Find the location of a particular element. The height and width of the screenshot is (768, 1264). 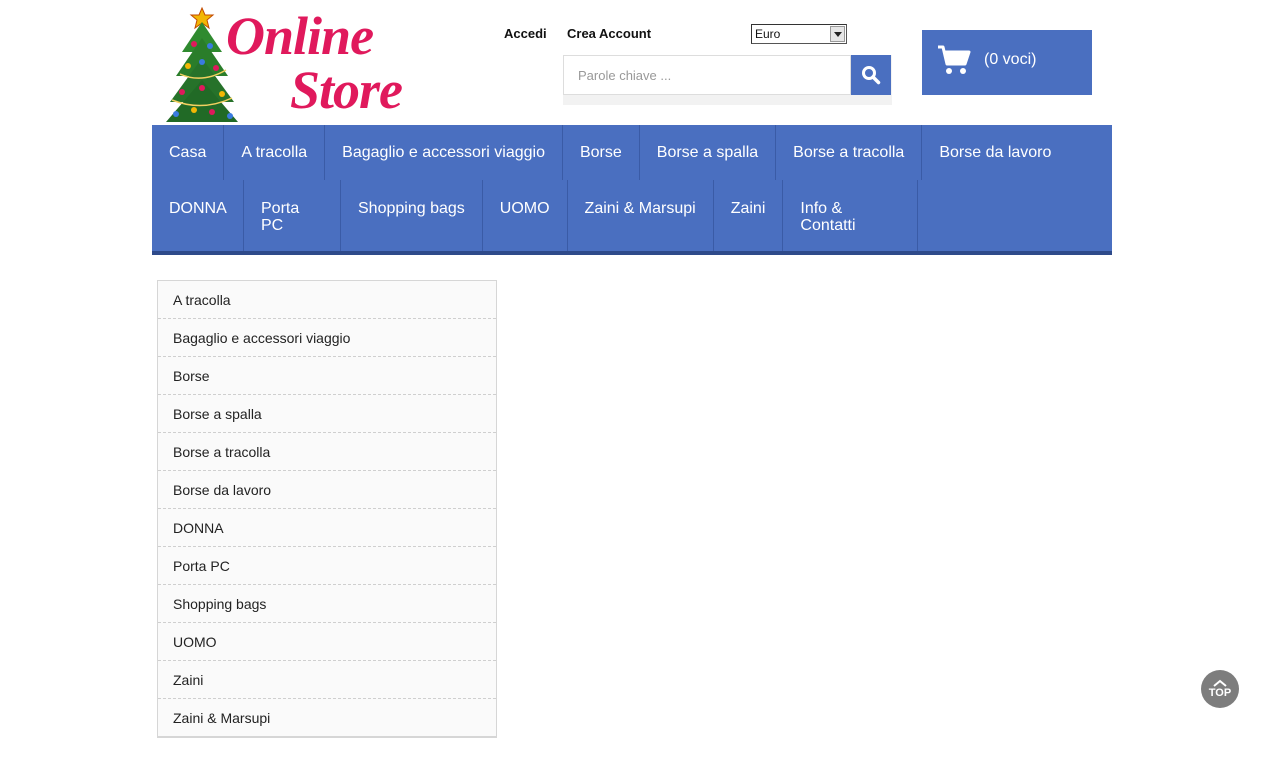

back-to-top-label: TOP is located at coordinates (1220, 693).